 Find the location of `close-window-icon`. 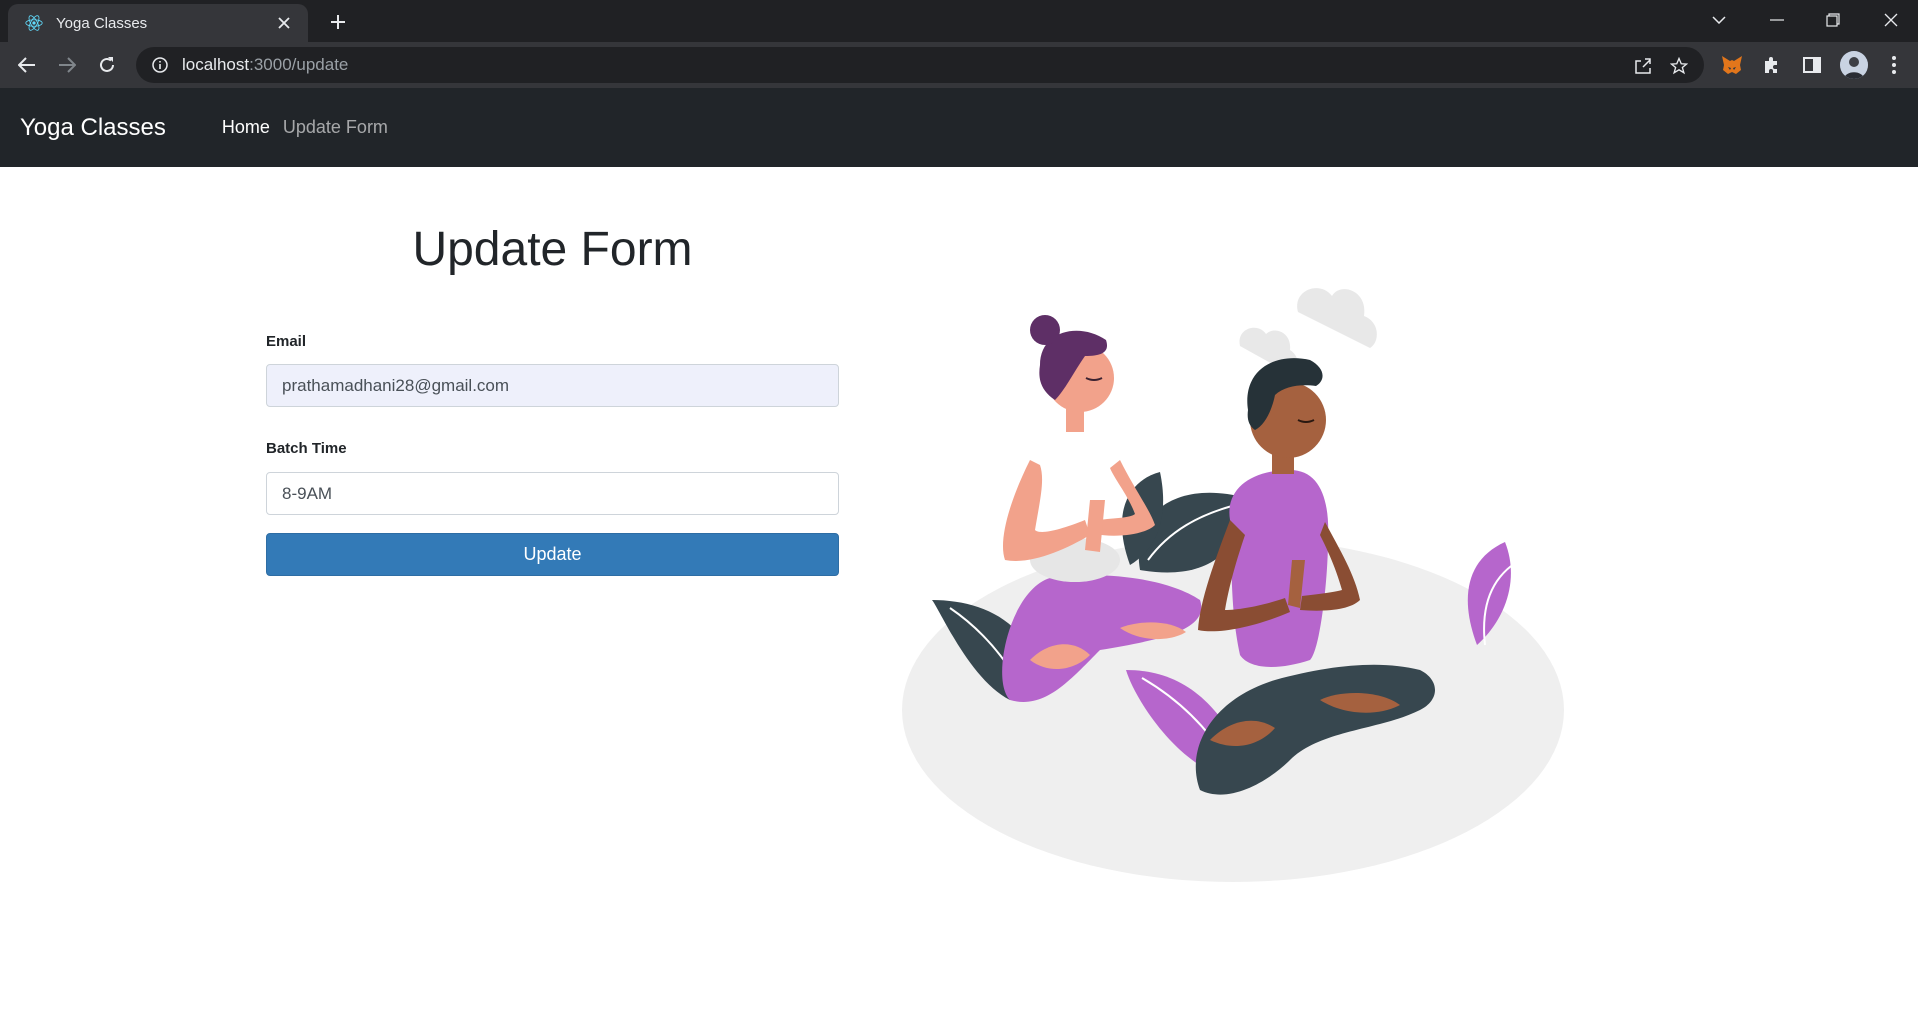

close-window-icon is located at coordinates (1891, 20).